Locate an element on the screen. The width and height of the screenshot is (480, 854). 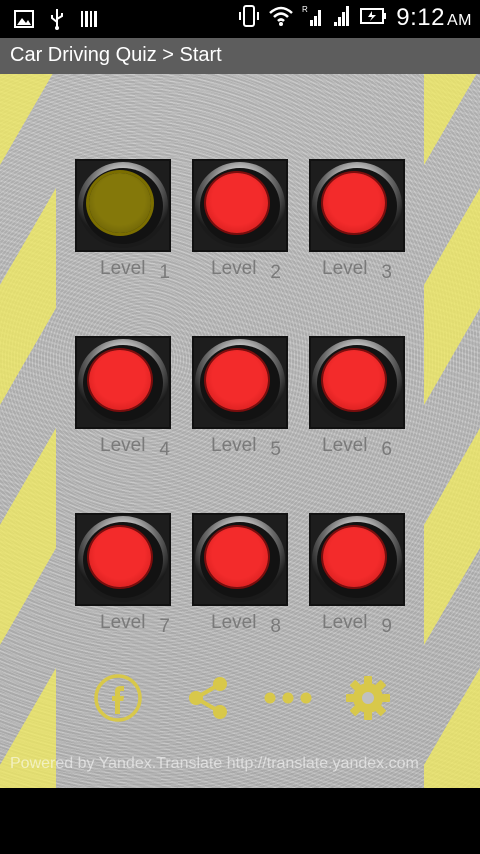
level-6-lamp is located at coordinates (354, 380).